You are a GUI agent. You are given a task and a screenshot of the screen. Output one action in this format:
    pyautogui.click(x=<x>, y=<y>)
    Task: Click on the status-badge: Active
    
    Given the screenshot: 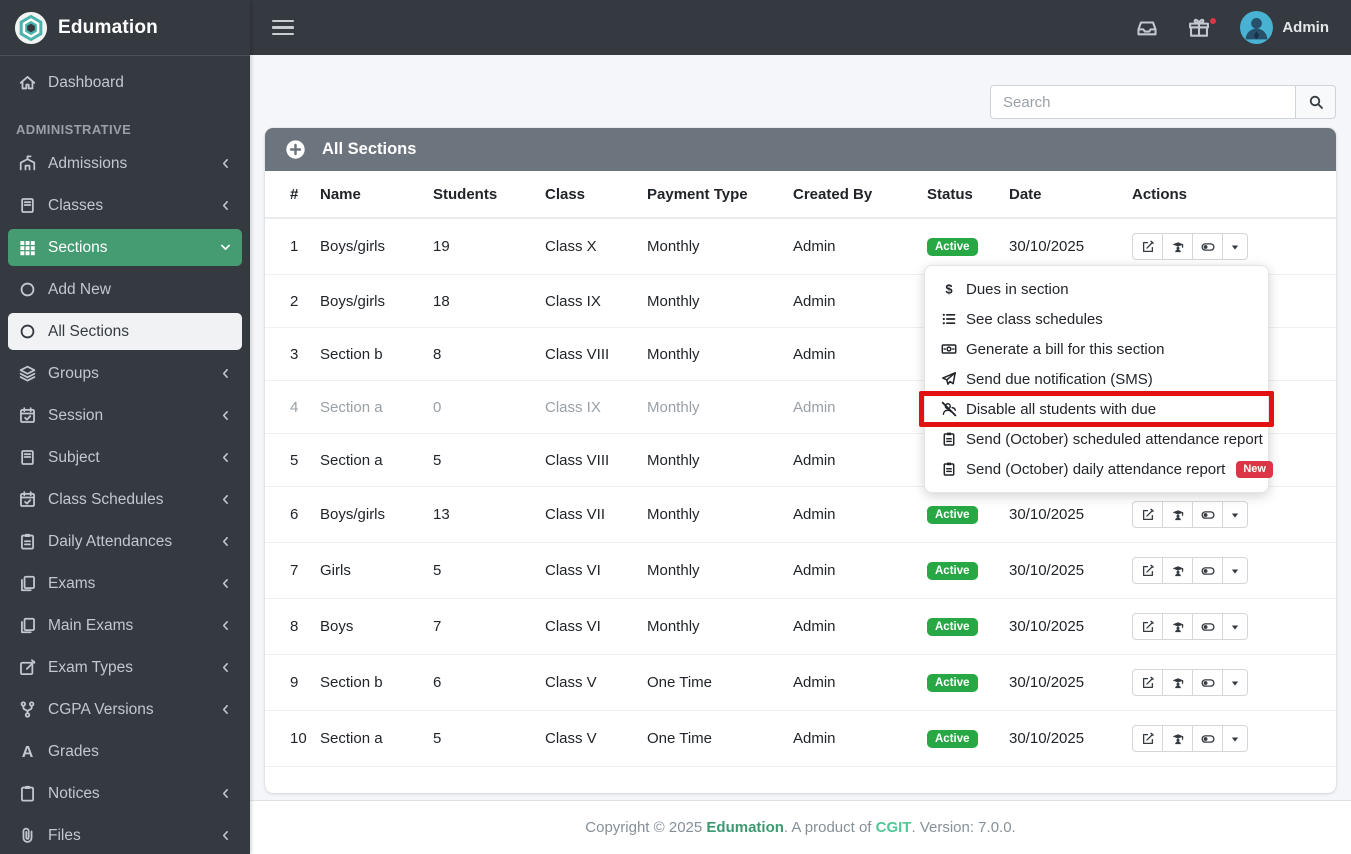 What is the action you would take?
    pyautogui.click(x=952, y=247)
    